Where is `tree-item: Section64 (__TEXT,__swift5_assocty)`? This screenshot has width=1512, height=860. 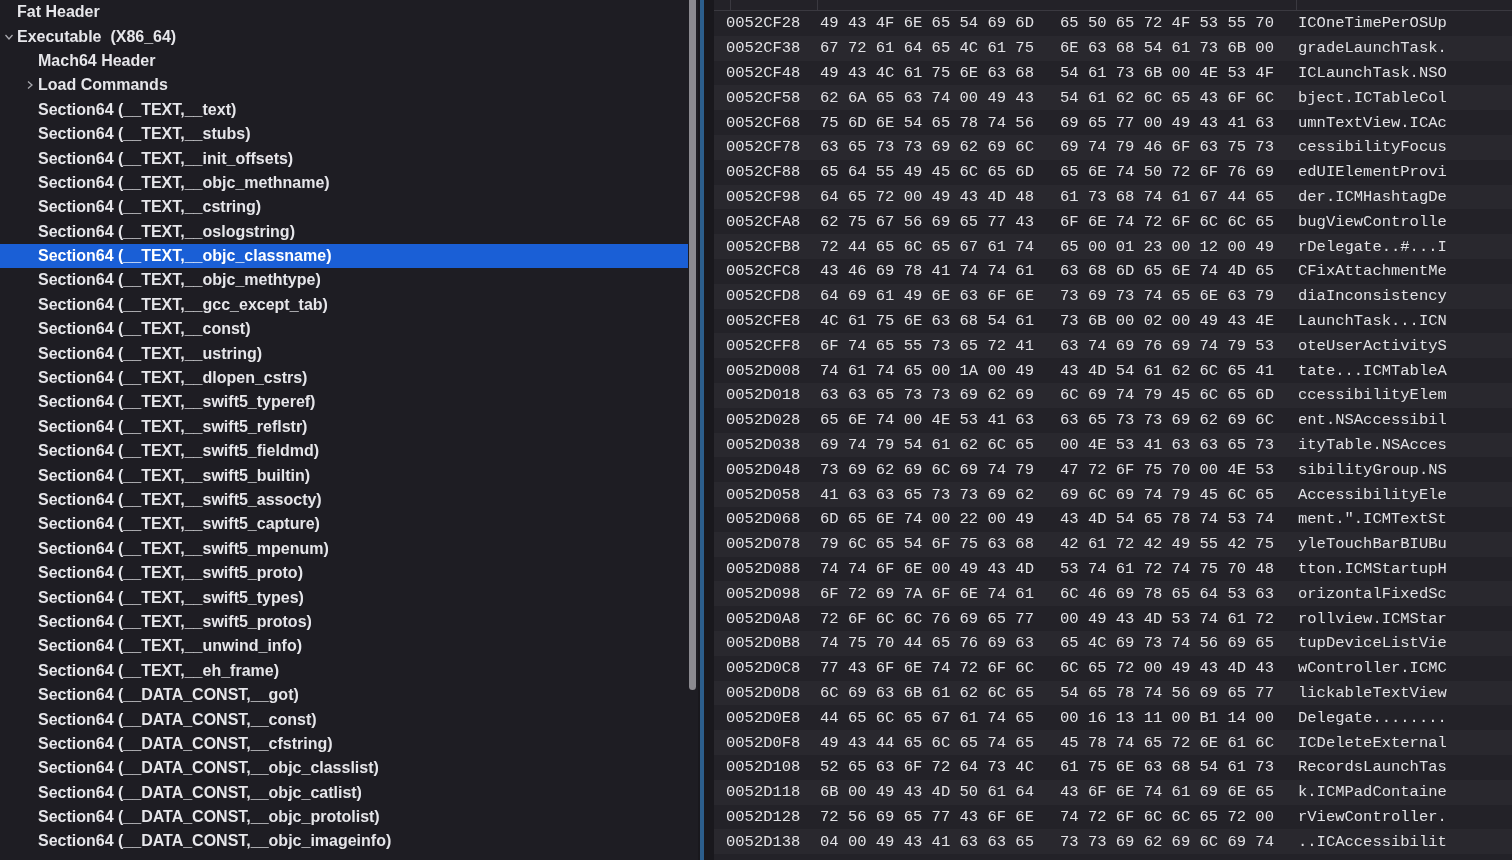
tree-item: Section64 (__TEXT,__swift5_assocty) is located at coordinates (344, 500).